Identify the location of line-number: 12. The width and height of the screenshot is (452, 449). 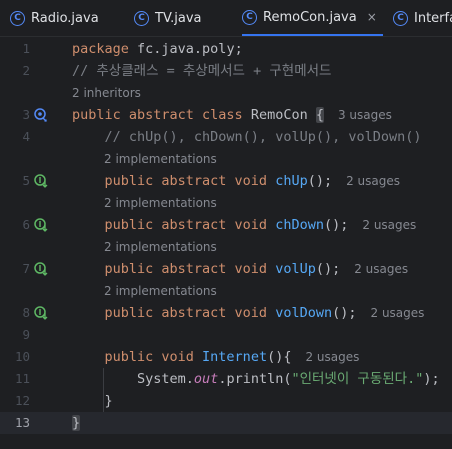
(22, 400).